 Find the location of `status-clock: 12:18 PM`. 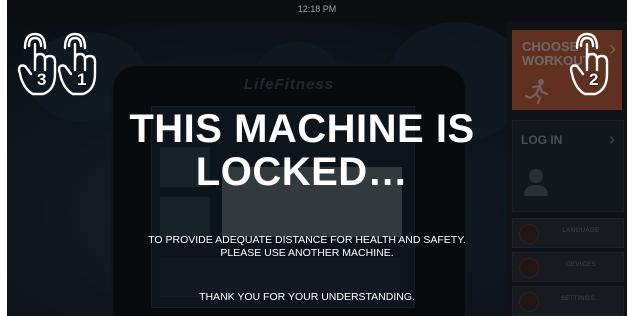

status-clock: 12:18 PM is located at coordinates (317, 9).